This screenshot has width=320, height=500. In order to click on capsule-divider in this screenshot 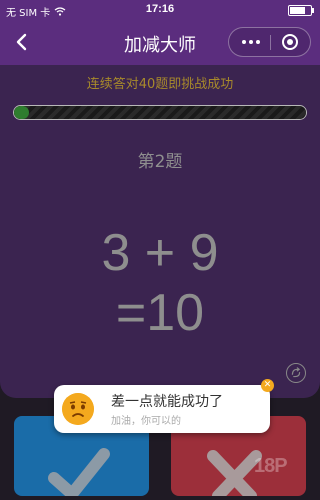, I will do `click(270, 42)`.